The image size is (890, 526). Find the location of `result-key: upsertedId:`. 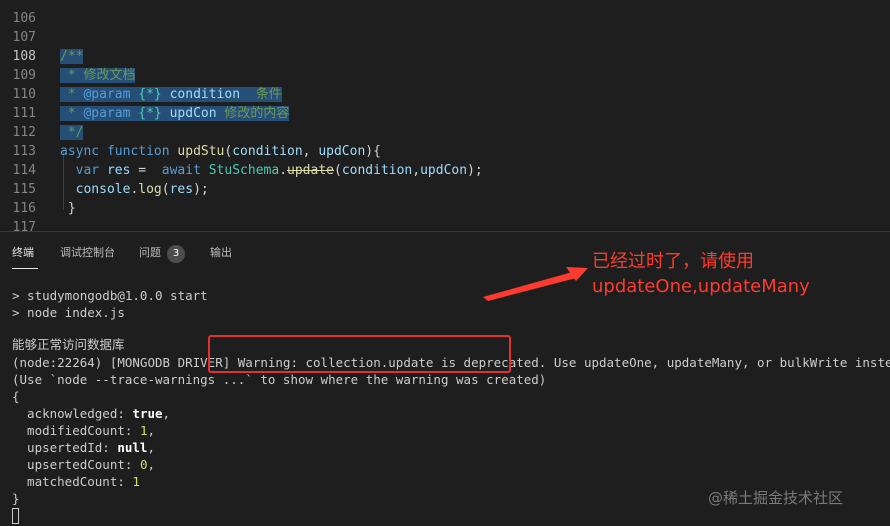

result-key: upsertedId: is located at coordinates (65, 447).